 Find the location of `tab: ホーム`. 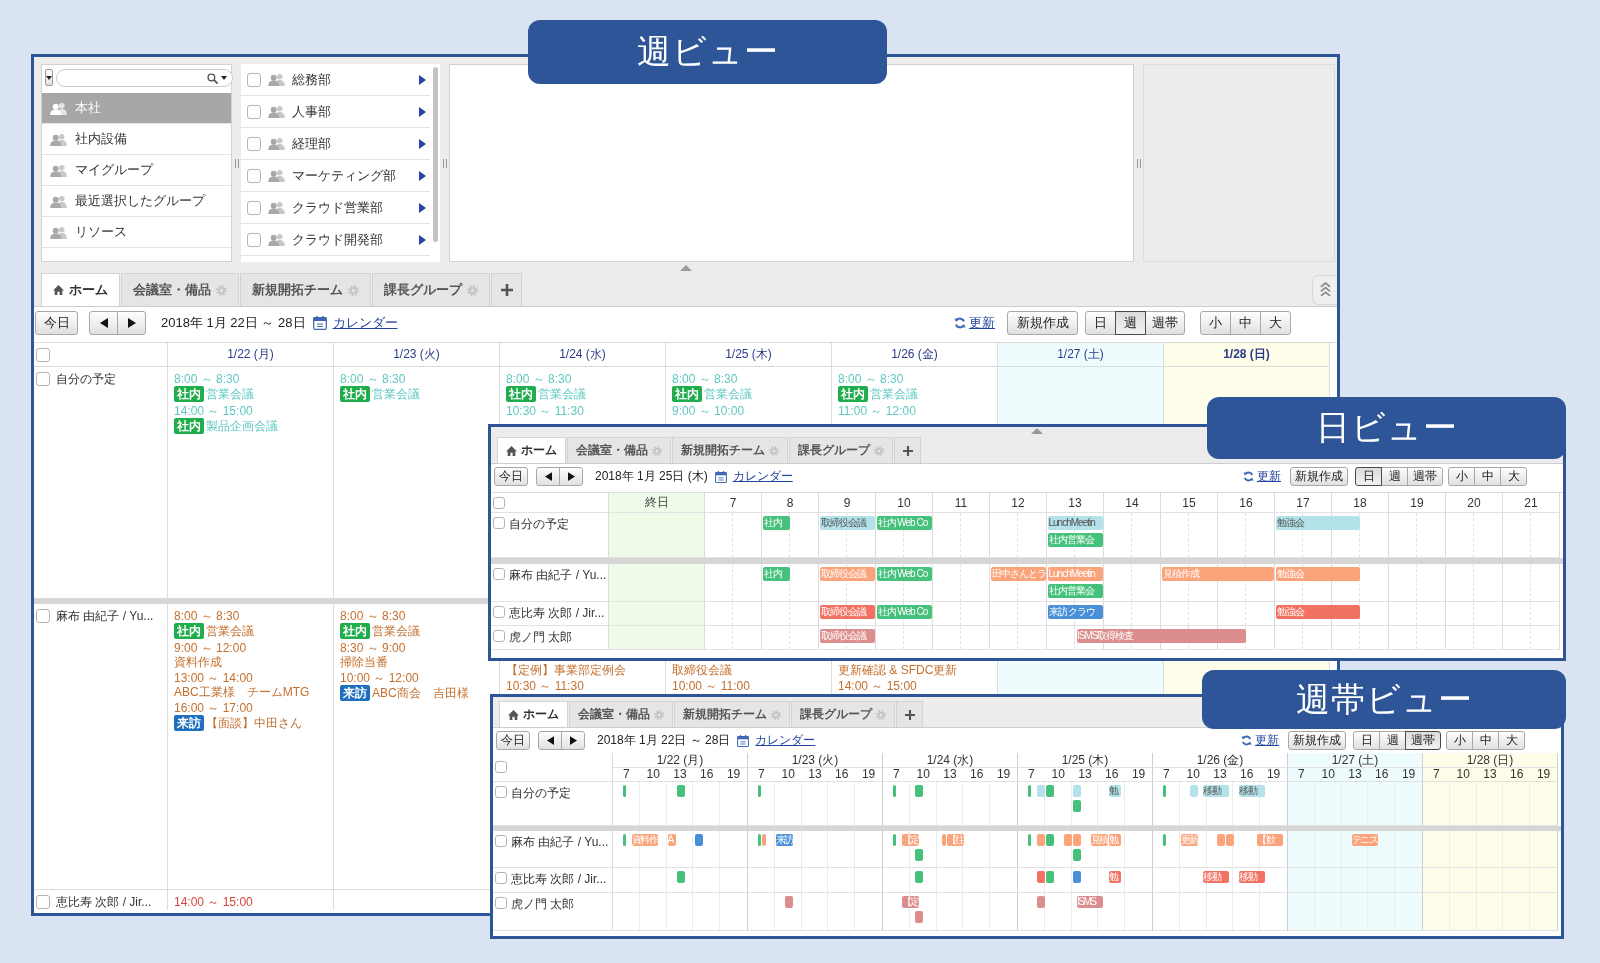

tab: ホーム is located at coordinates (533, 714).